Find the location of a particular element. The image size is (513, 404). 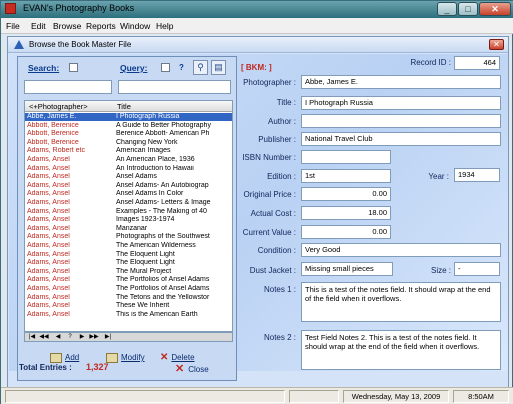

window-title: EVAN's Photography Books is located at coordinates (79, 8).